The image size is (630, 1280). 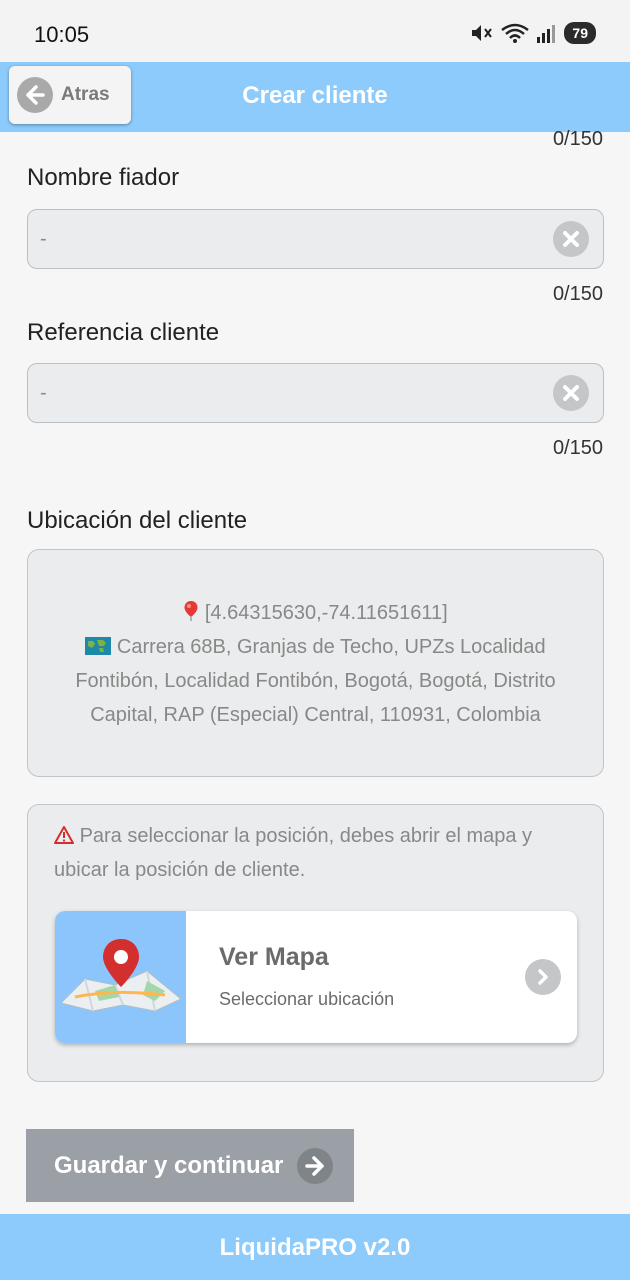 What do you see at coordinates (274, 957) in the screenshot?
I see `ver-mapa-title: Ver Mapa` at bounding box center [274, 957].